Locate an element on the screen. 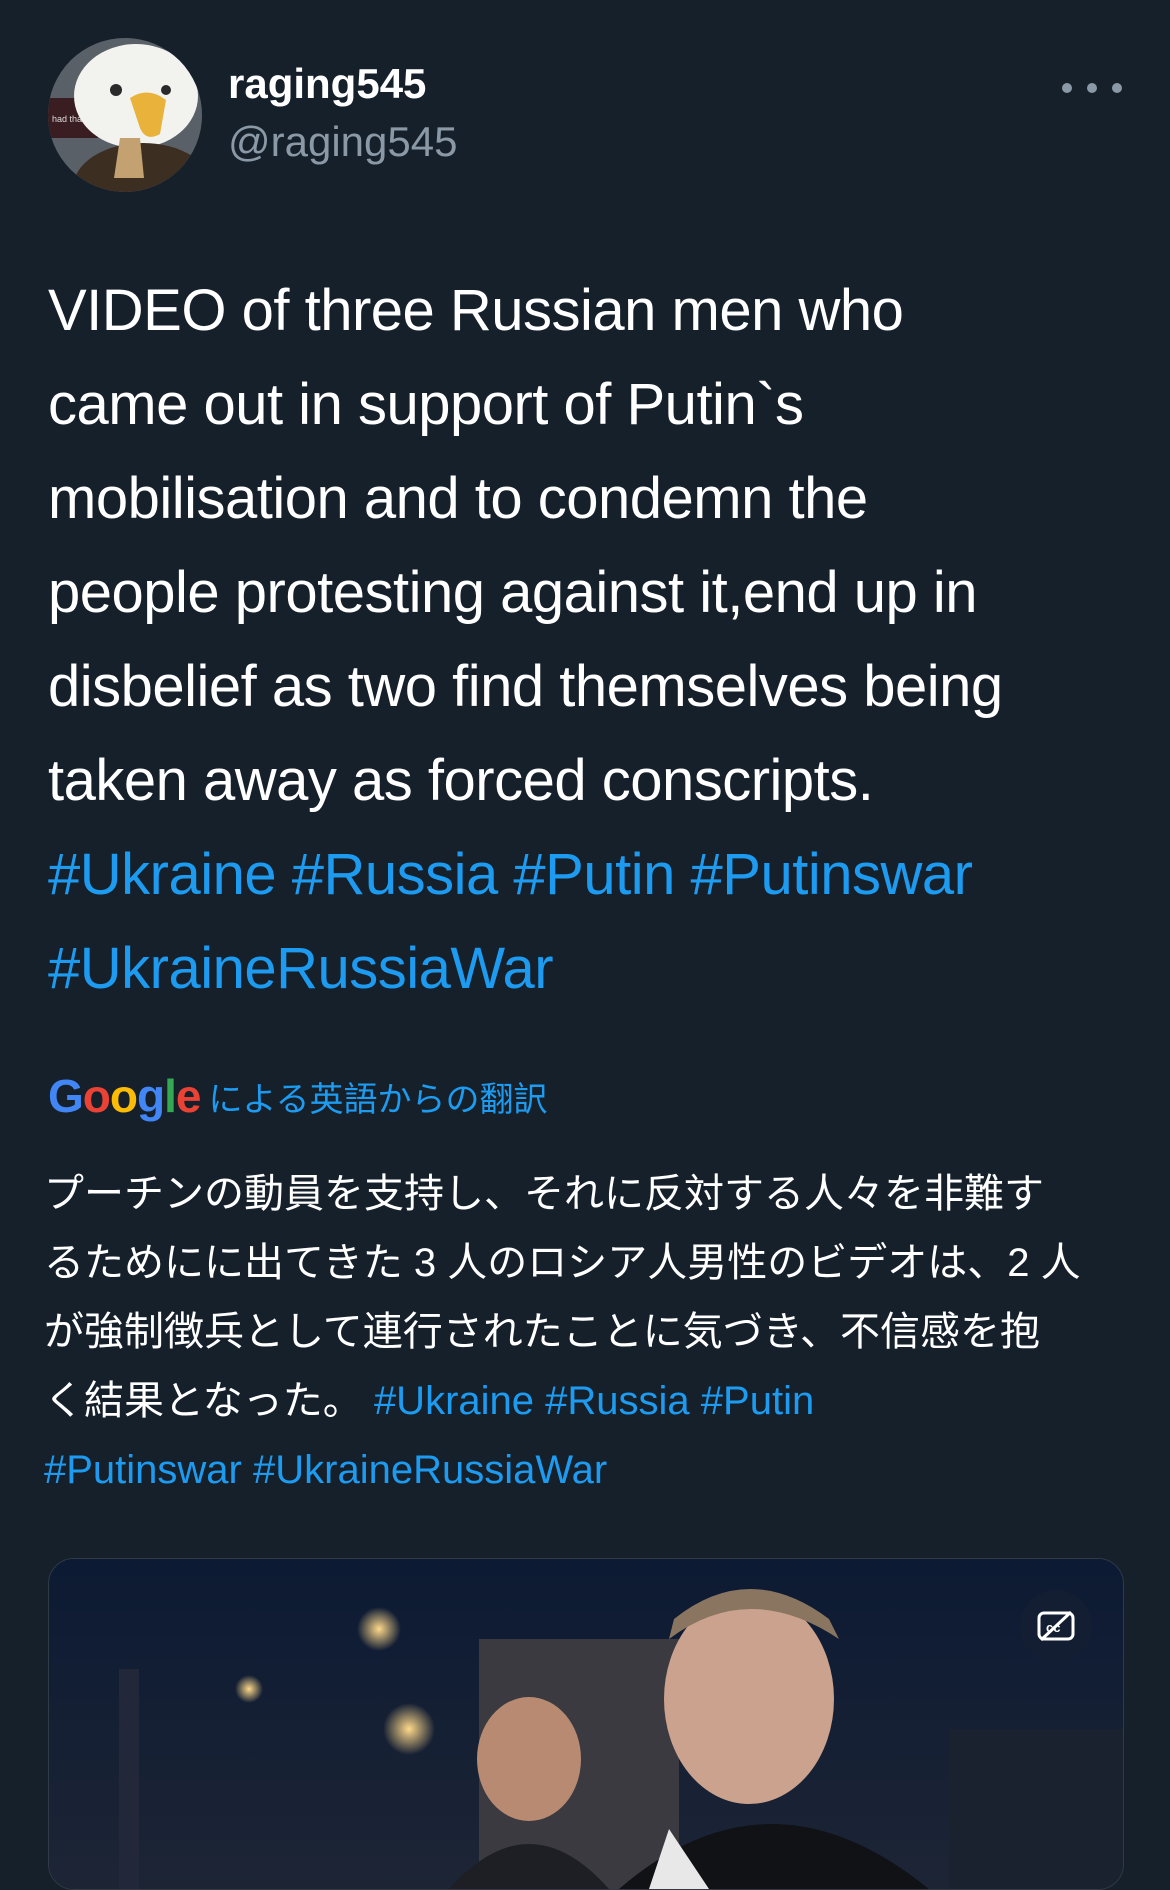  translated-line-with-hashtags: く結果となった。 #Ukraine #Russia #Putin is located at coordinates (589, 1401).